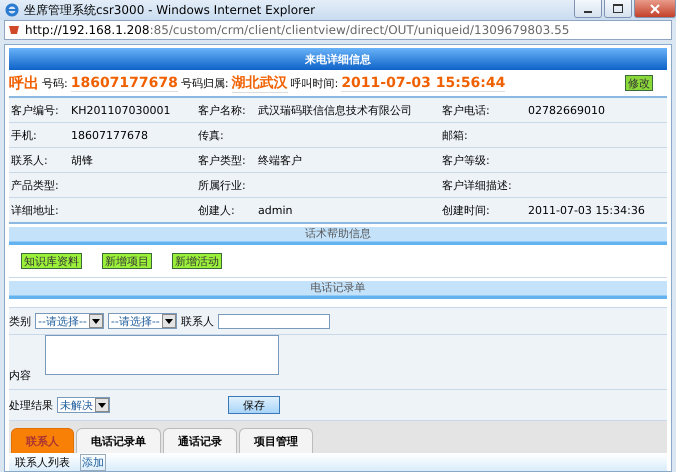 This screenshot has height=472, width=676. I want to click on field-value: 胡锋, so click(82, 160).